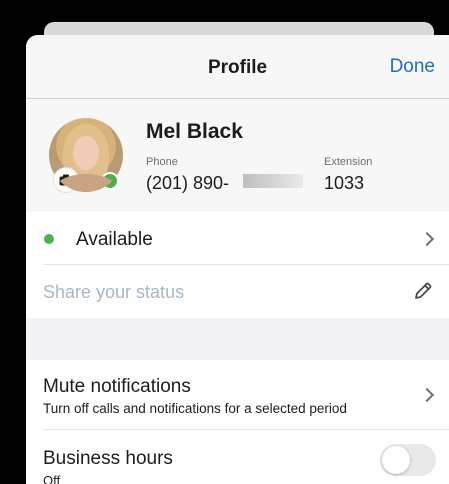  I want to click on business-hours-toggle, so click(408, 460).